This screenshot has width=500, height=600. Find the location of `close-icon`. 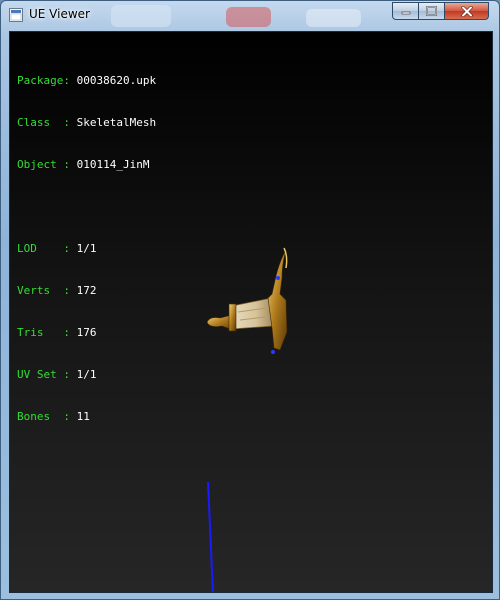

close-icon is located at coordinates (466, 11).